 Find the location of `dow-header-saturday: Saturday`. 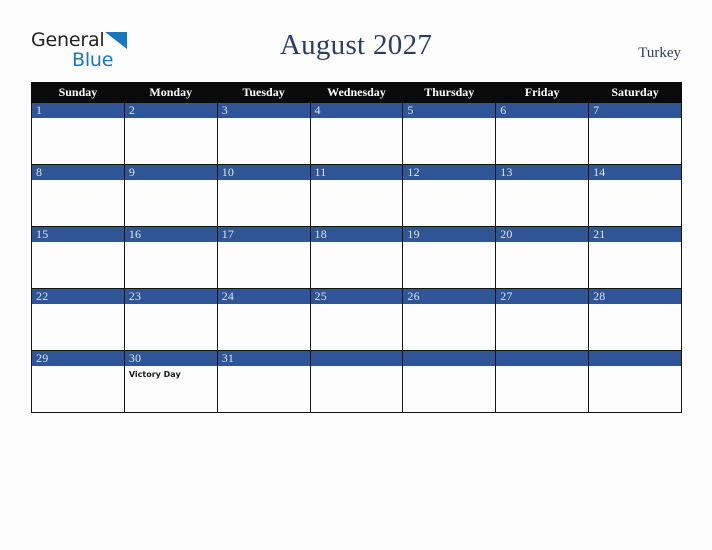

dow-header-saturday: Saturday is located at coordinates (635, 92).